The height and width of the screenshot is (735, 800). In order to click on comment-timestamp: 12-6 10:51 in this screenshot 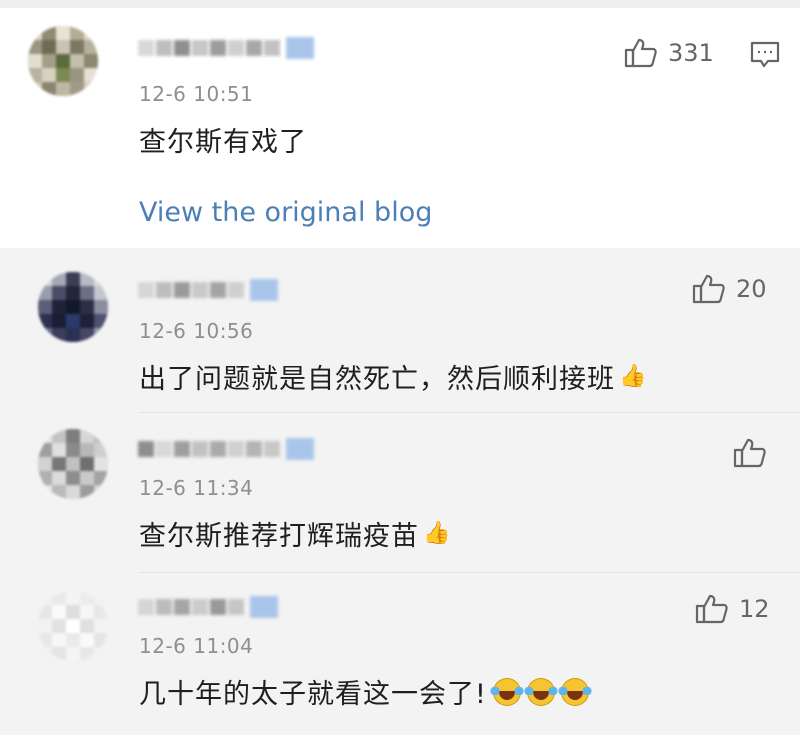, I will do `click(196, 94)`.